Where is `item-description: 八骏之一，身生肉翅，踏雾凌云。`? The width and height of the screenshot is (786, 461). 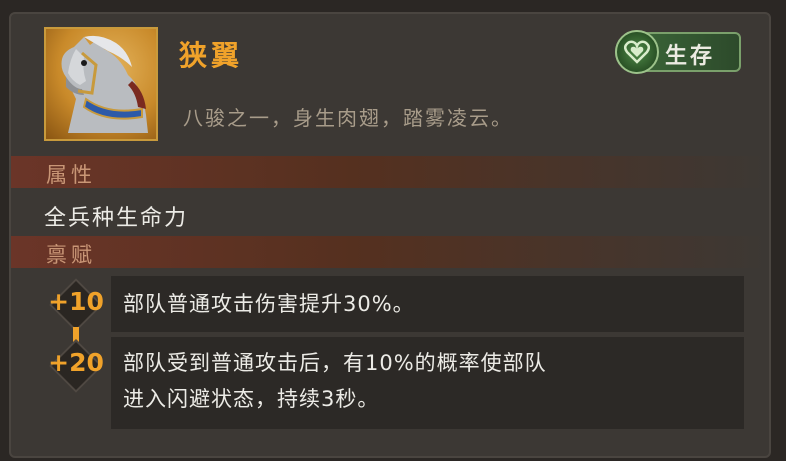 item-description: 八骏之一，身生肉翅，踏雾凌云。 is located at coordinates (348, 118).